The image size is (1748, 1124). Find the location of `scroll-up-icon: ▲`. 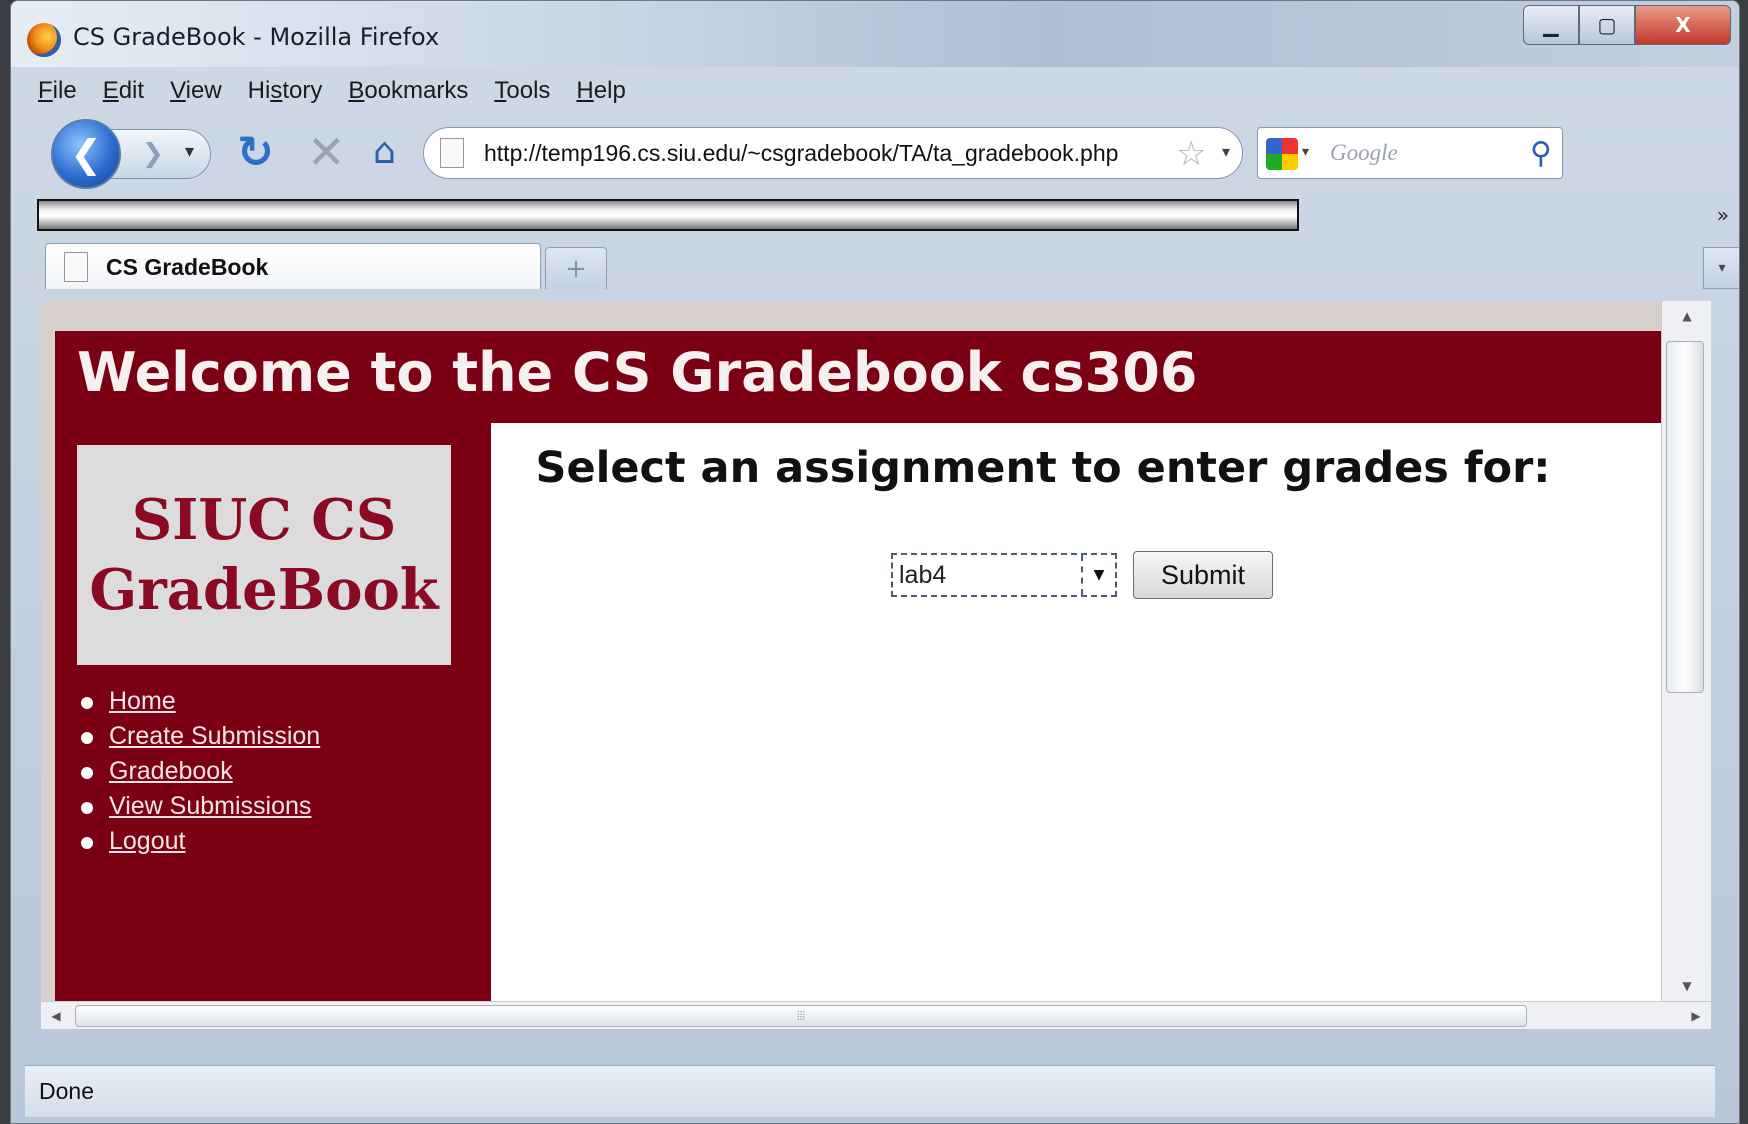

scroll-up-icon: ▲ is located at coordinates (1686, 316).